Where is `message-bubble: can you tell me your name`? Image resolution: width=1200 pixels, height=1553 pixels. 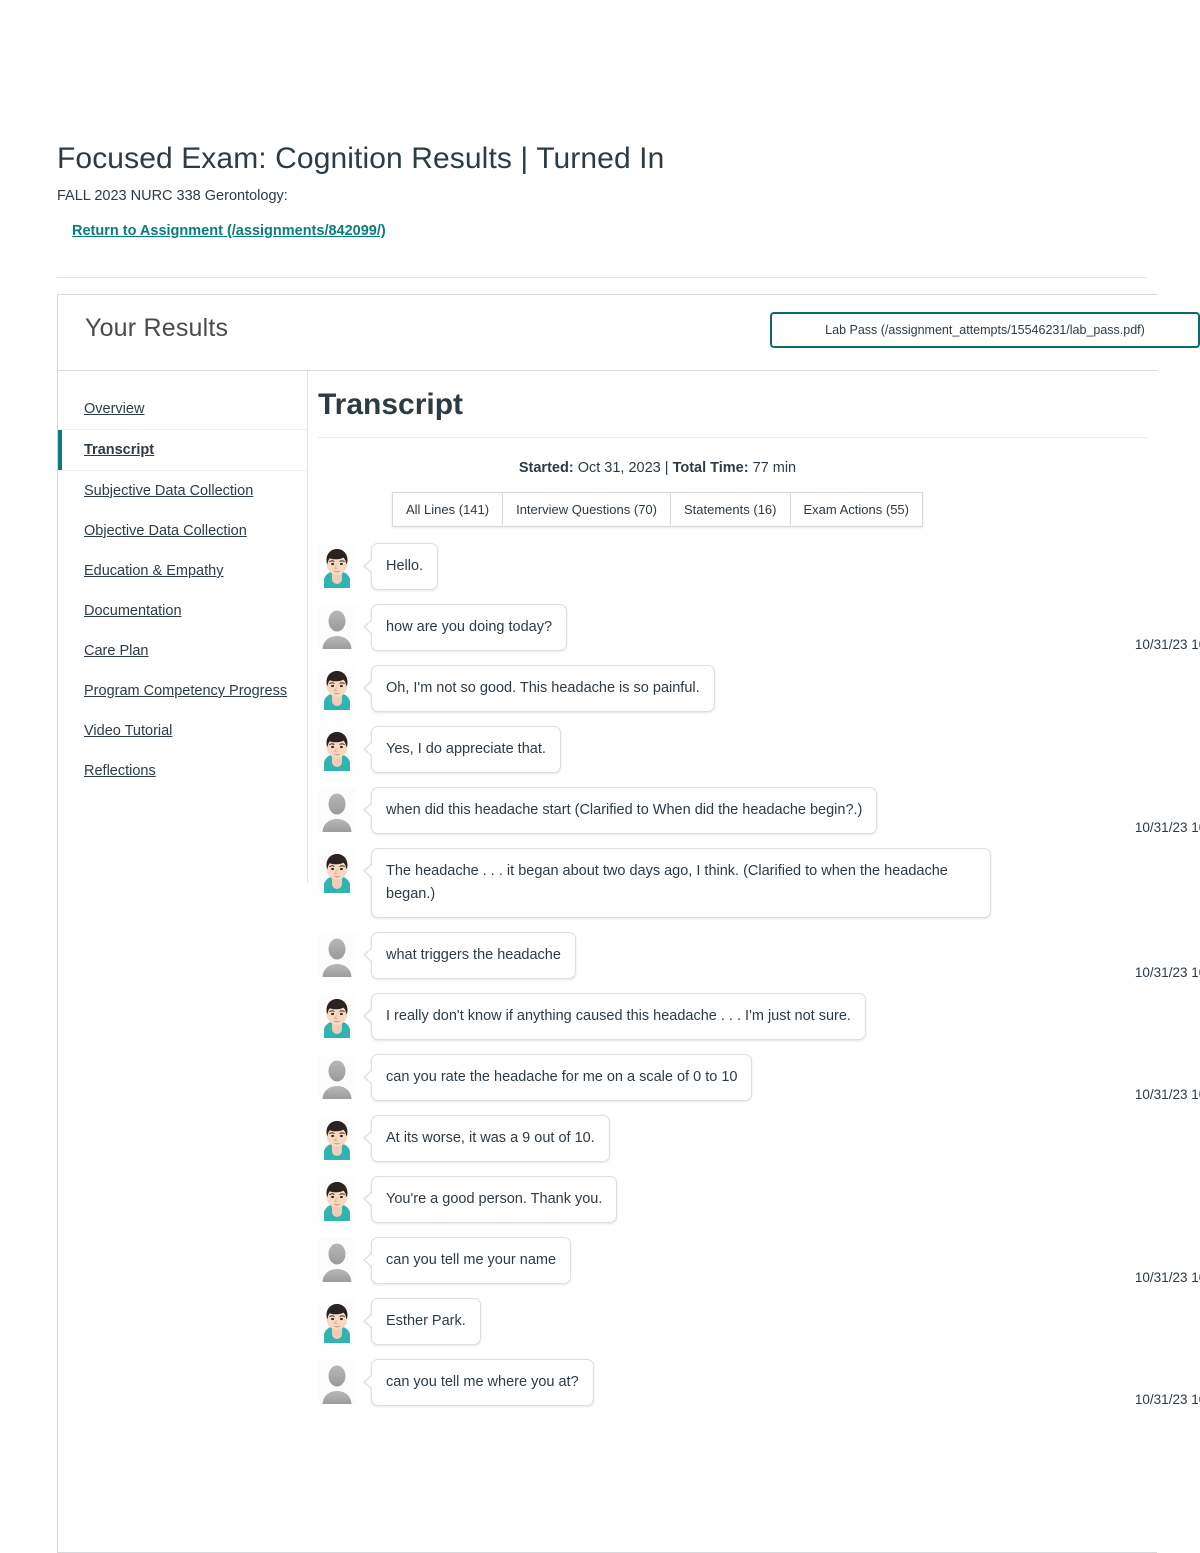
message-bubble: can you tell me your name is located at coordinates (467, 1260).